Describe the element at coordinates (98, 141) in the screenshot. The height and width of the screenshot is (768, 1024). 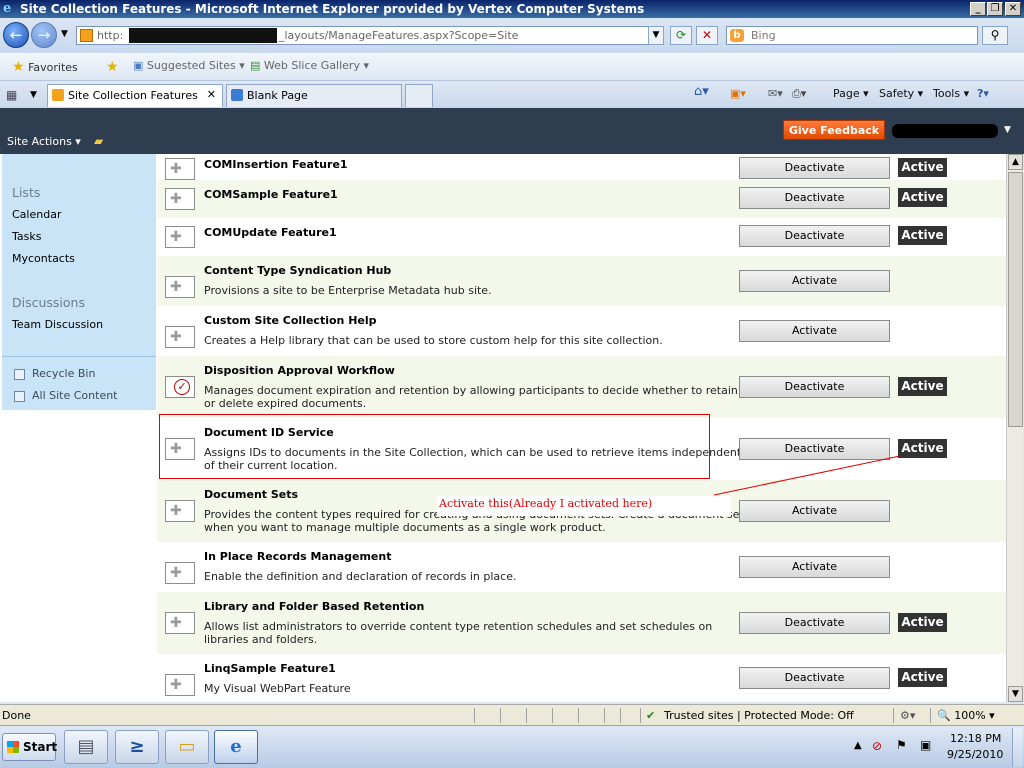
I see `navigate-up-icon: ▰` at that location.